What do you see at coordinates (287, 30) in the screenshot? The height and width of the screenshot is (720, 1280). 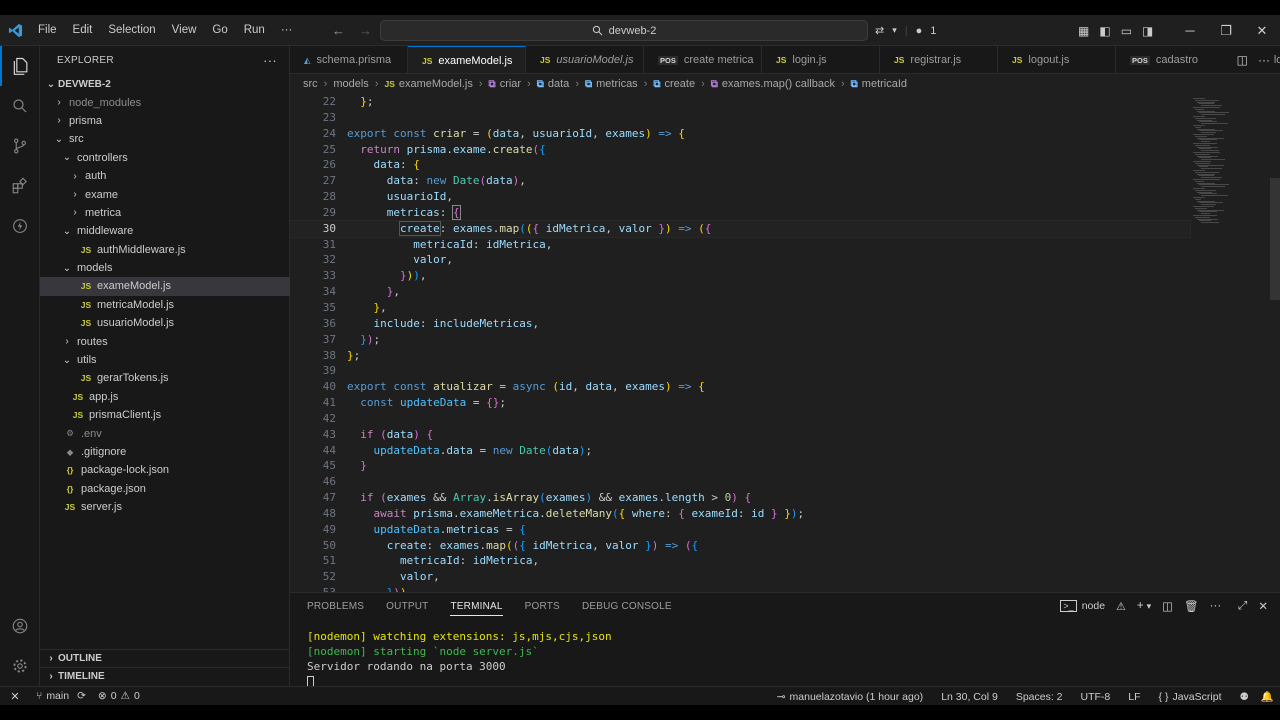 I see `menu-more: ···` at bounding box center [287, 30].